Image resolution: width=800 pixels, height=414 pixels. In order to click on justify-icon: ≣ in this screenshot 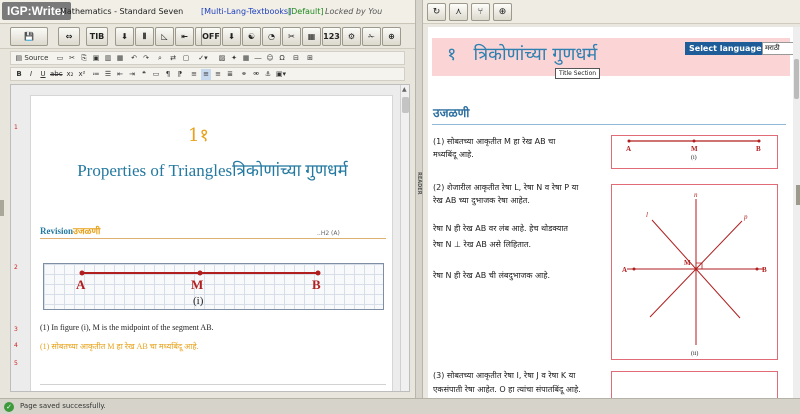, I will do `click(230, 74)`.